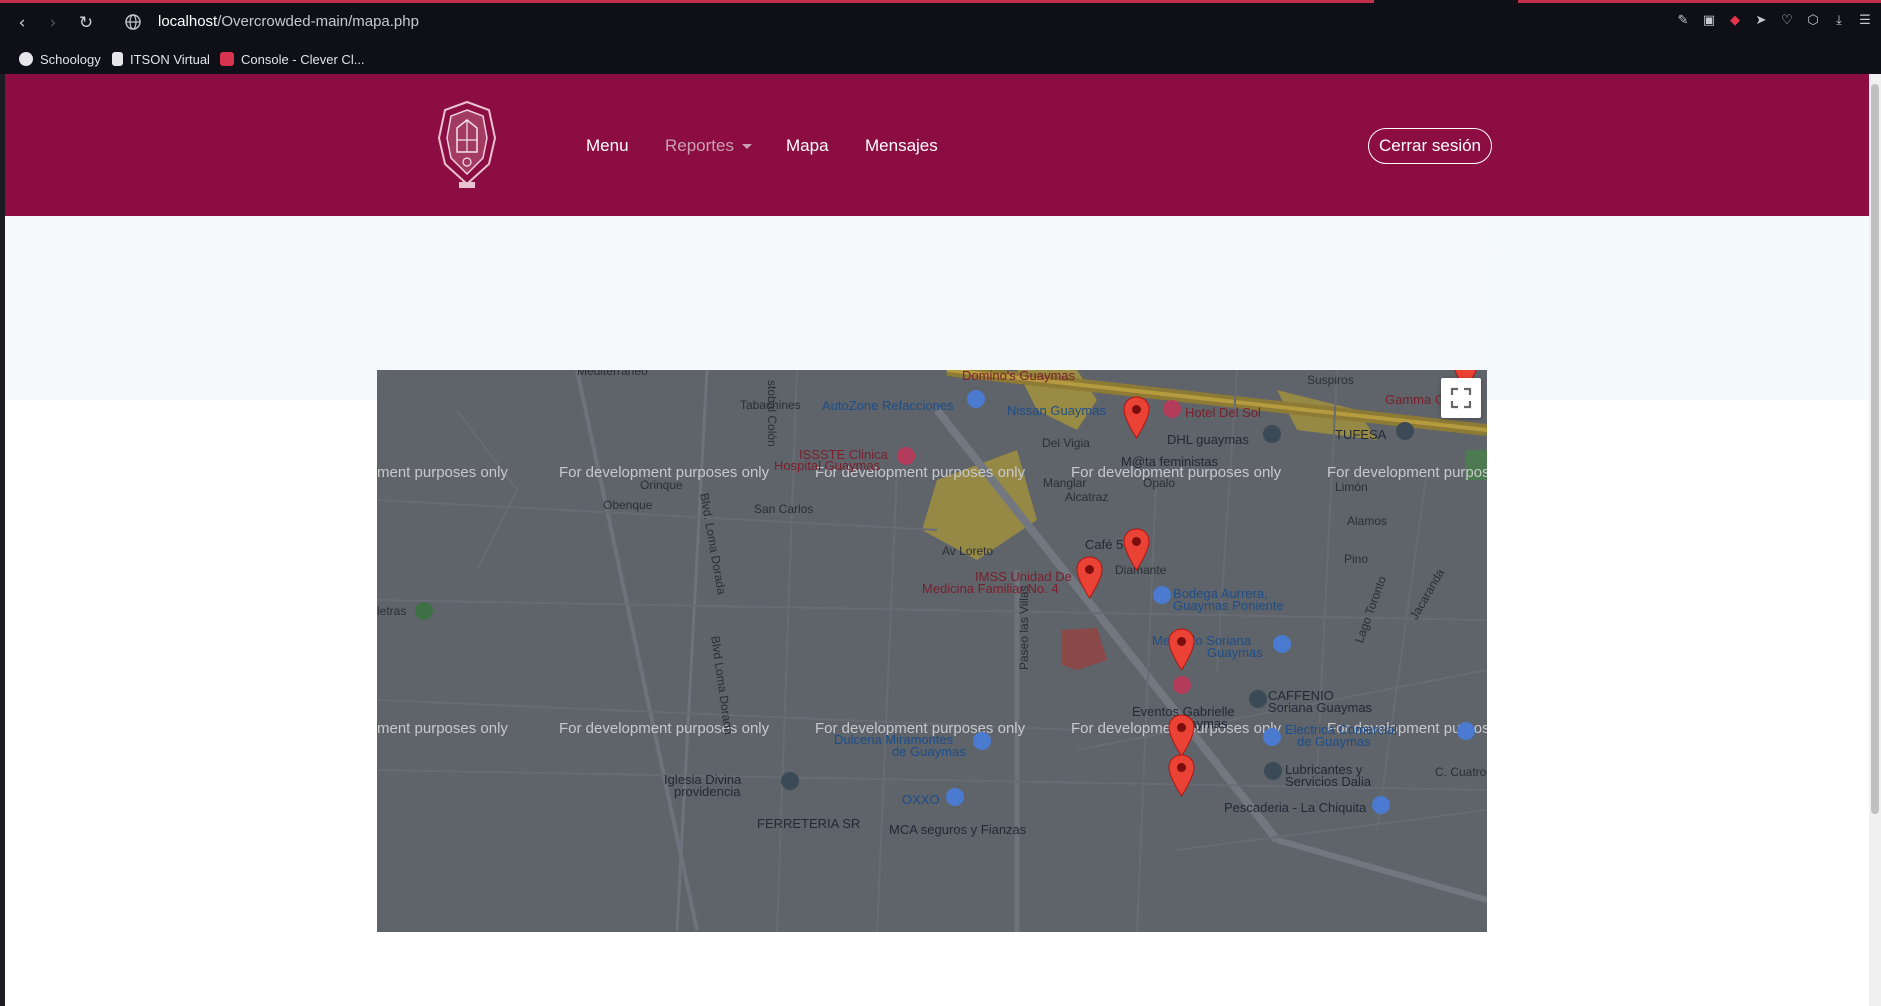  Describe the element at coordinates (1320, 707) in the screenshot. I see `map-label: Soriana Guaymas` at that location.